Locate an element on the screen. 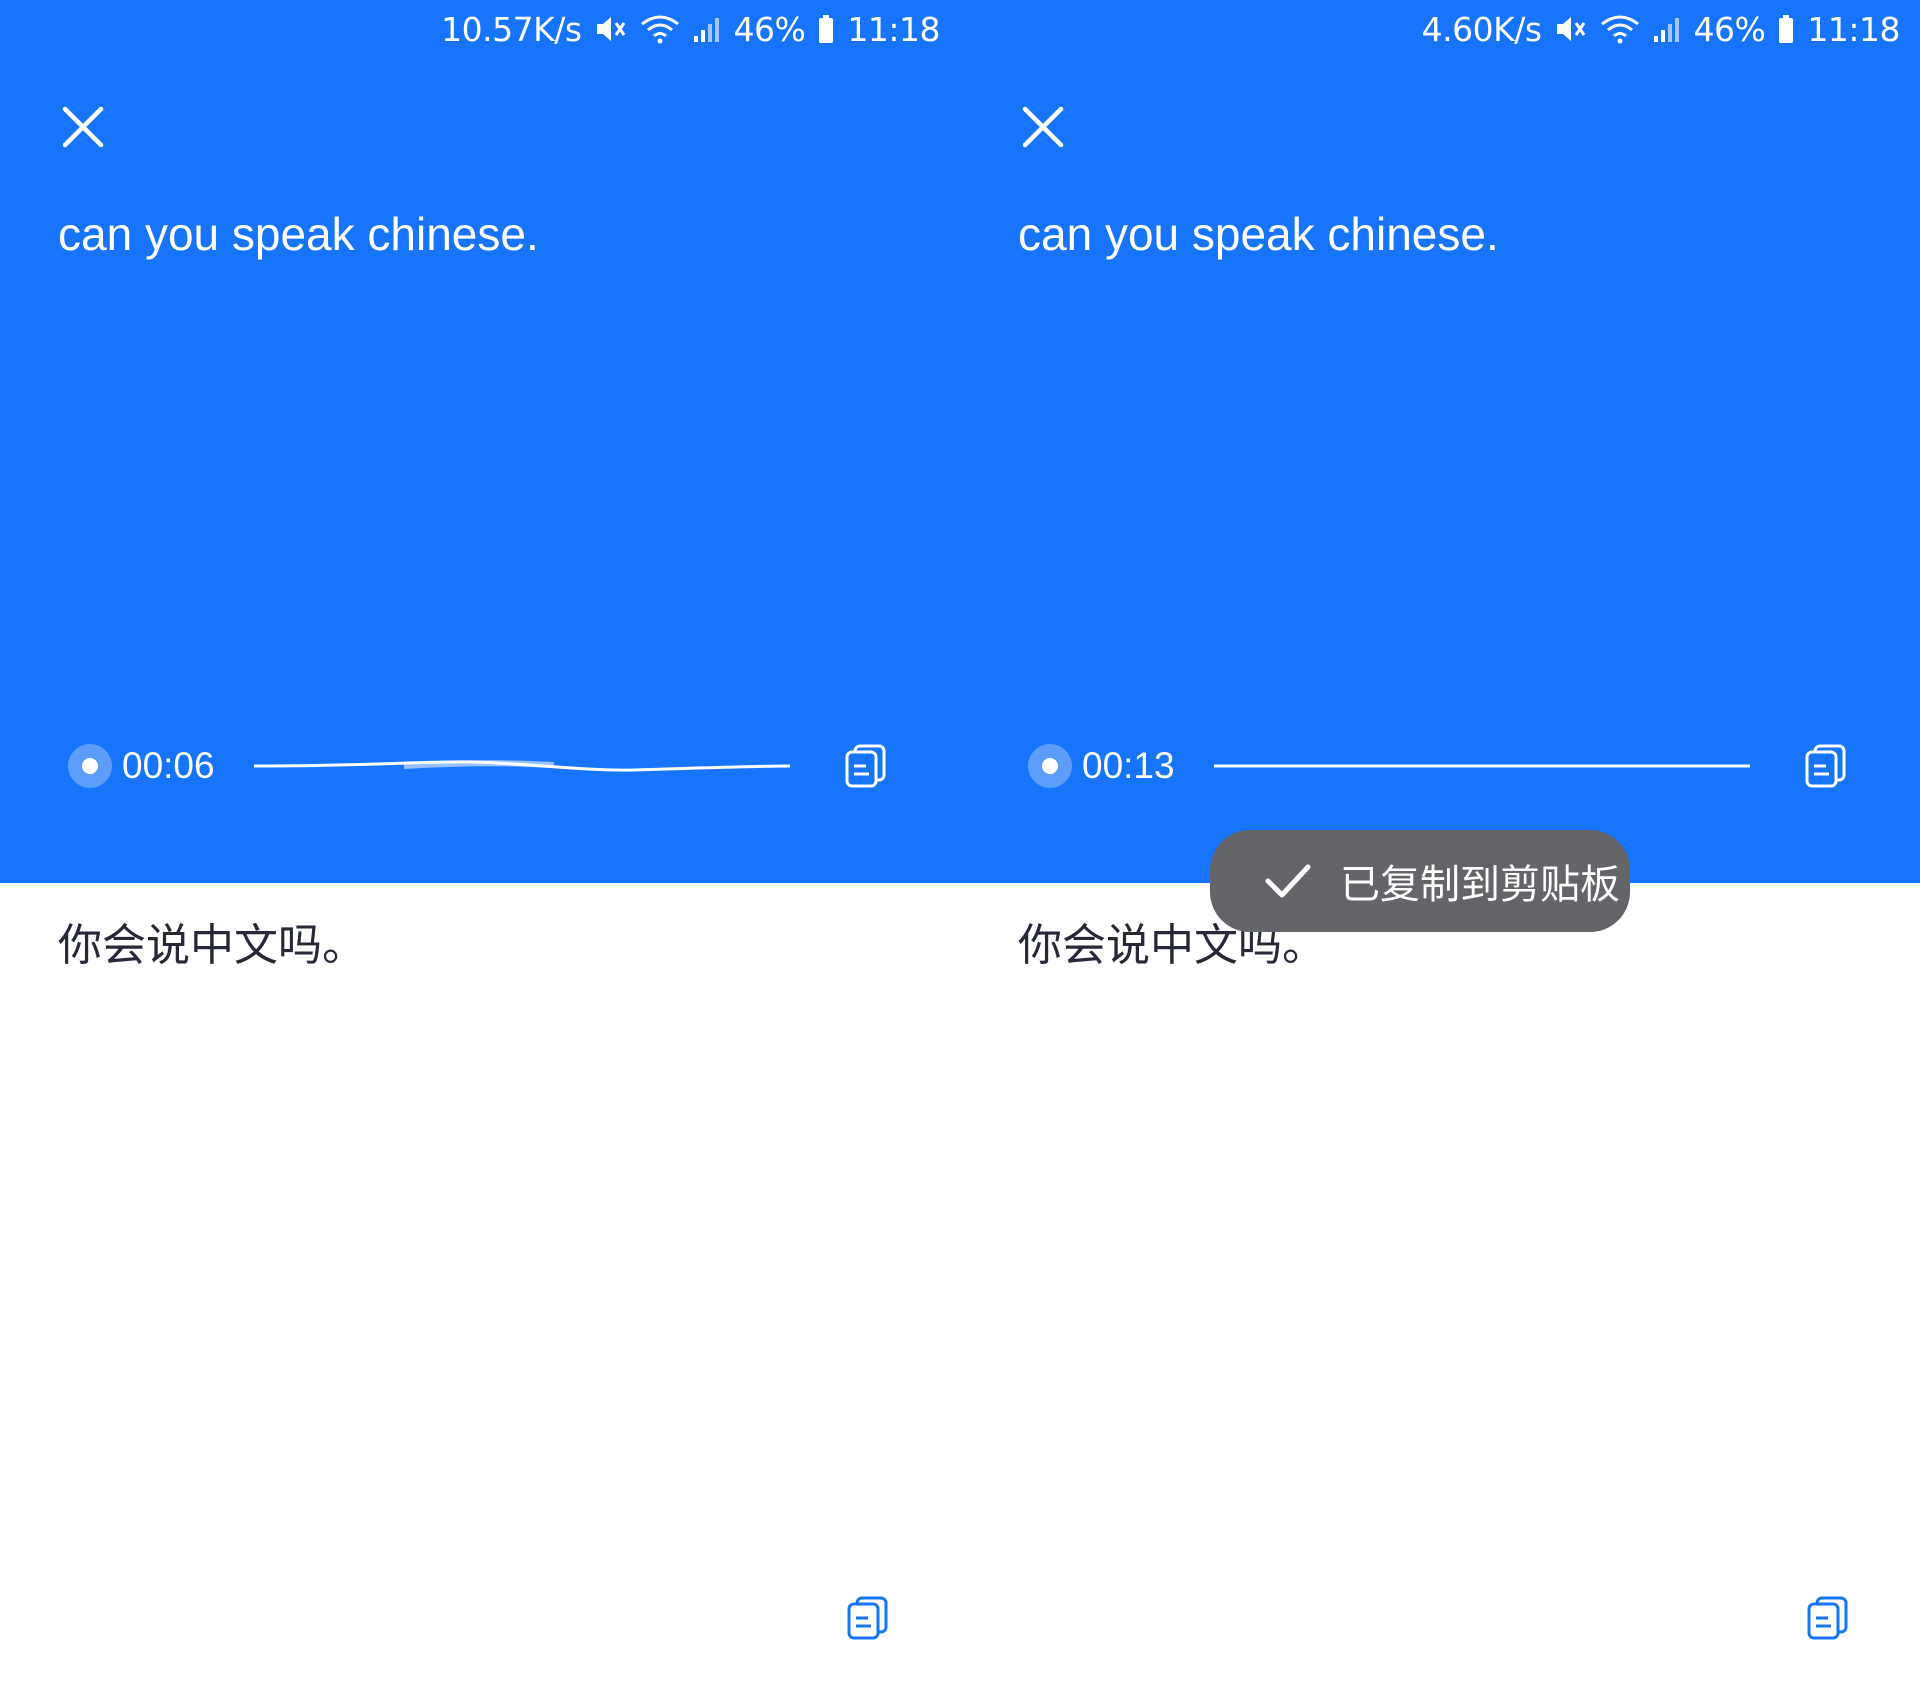 This screenshot has height=1707, width=1920. toast-message: 已复制到剪贴板 is located at coordinates (1480, 885).